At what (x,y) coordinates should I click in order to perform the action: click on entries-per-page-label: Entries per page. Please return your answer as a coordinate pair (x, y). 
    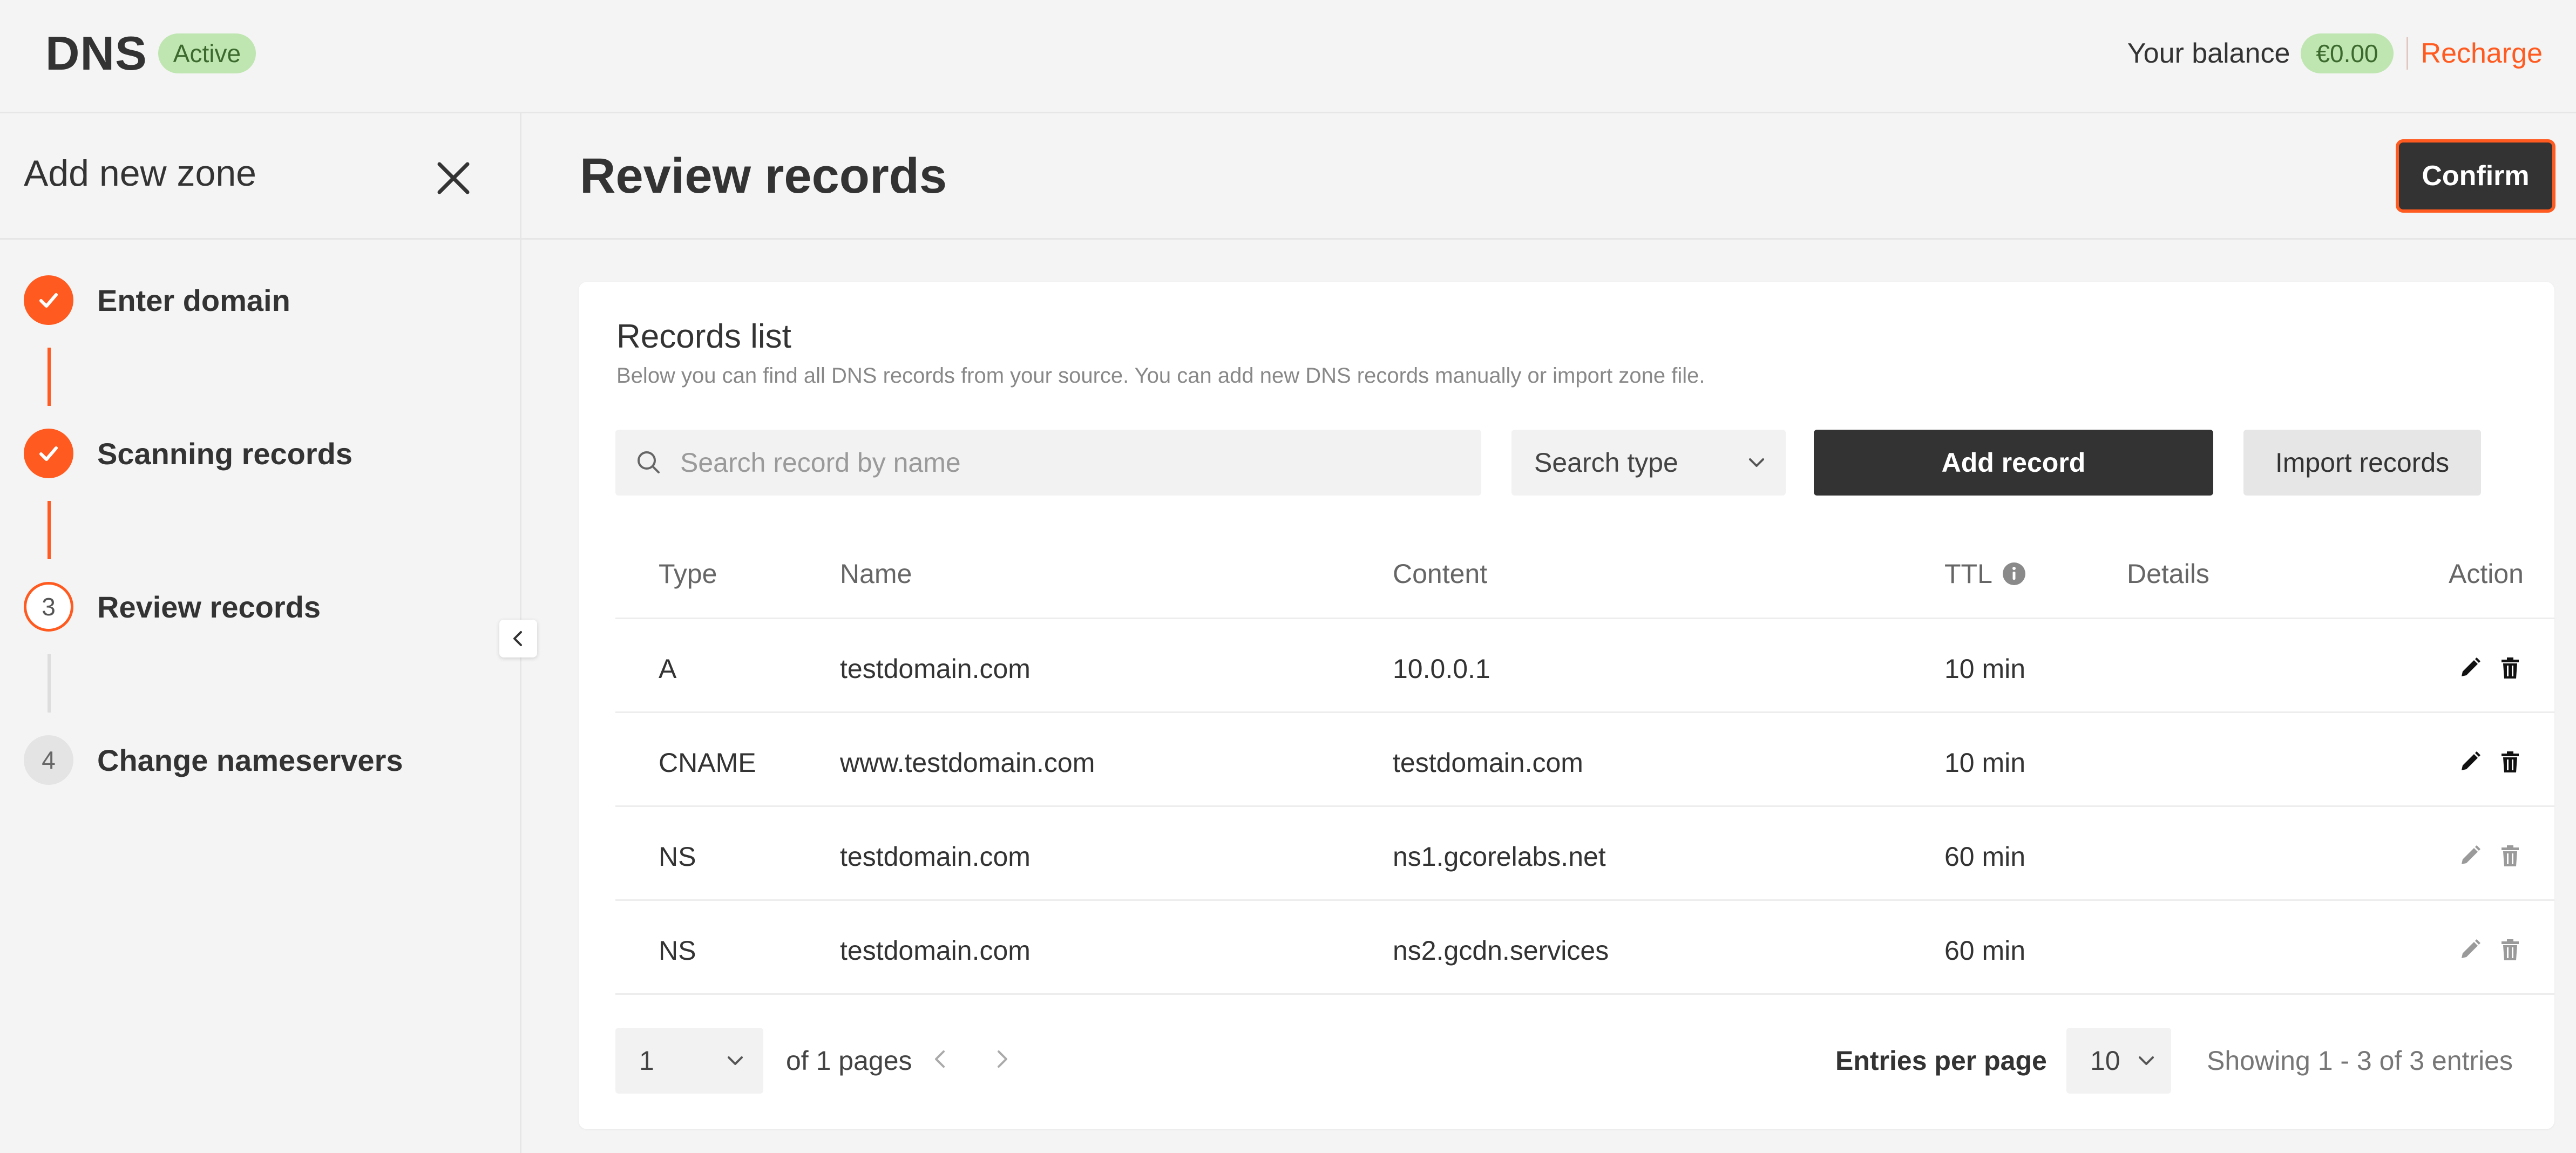
    Looking at the image, I should click on (1941, 1061).